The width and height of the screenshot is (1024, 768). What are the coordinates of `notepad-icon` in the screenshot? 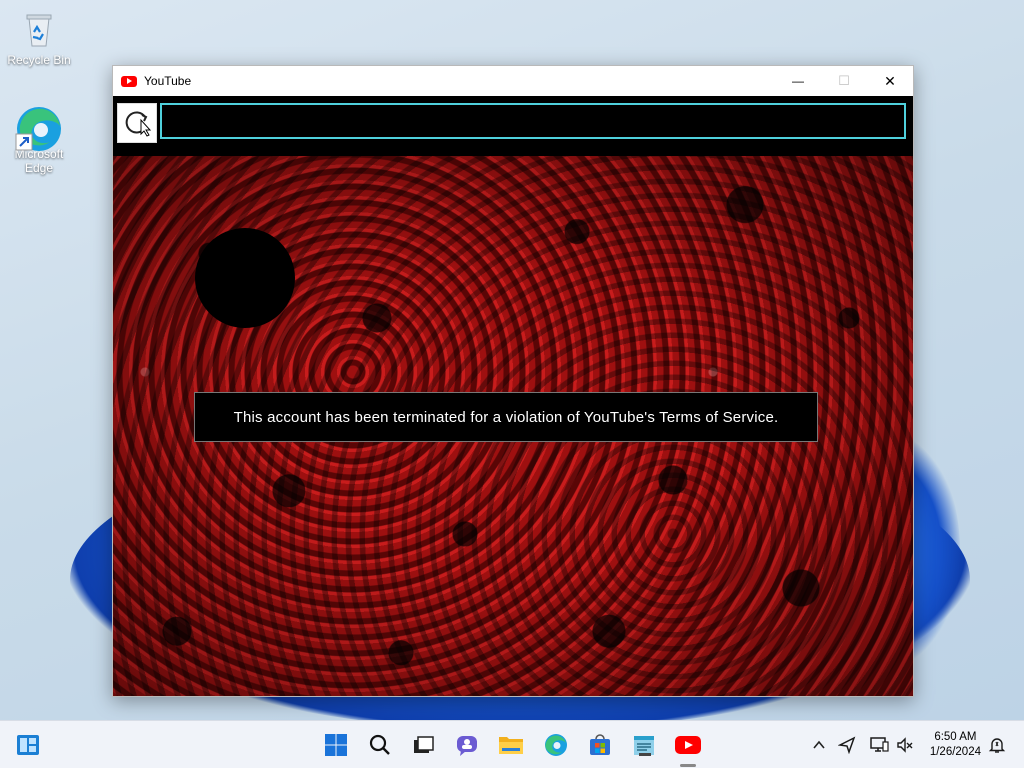 It's located at (644, 746).